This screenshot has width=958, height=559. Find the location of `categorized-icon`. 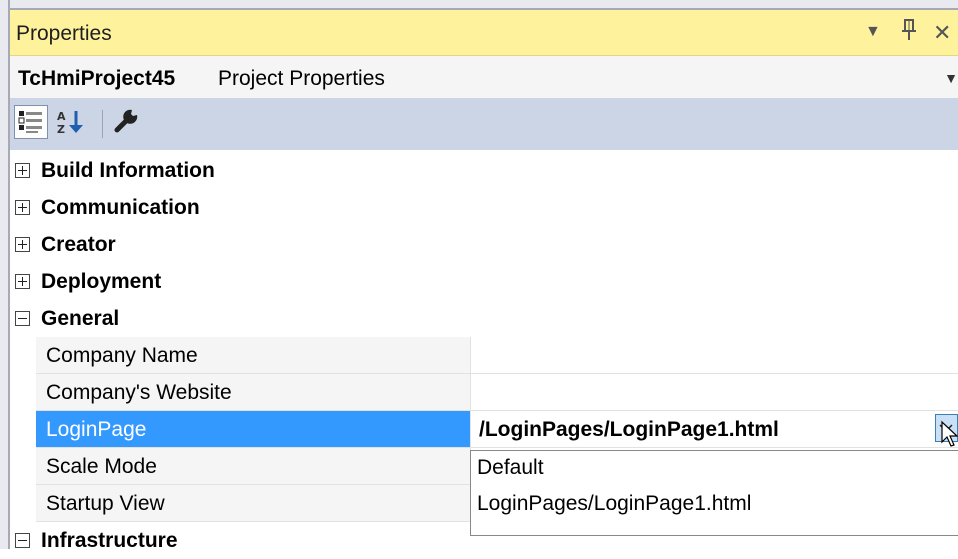

categorized-icon is located at coordinates (31, 122).